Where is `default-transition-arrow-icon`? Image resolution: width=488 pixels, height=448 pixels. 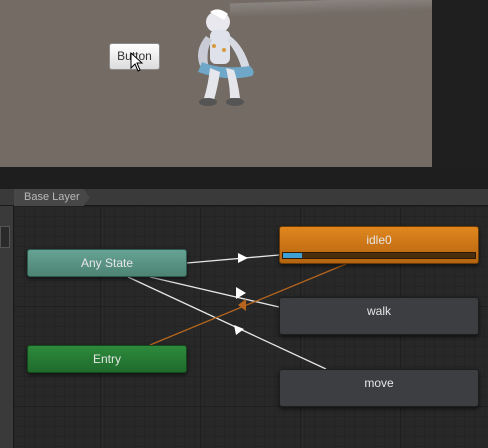 default-transition-arrow-icon is located at coordinates (242, 305).